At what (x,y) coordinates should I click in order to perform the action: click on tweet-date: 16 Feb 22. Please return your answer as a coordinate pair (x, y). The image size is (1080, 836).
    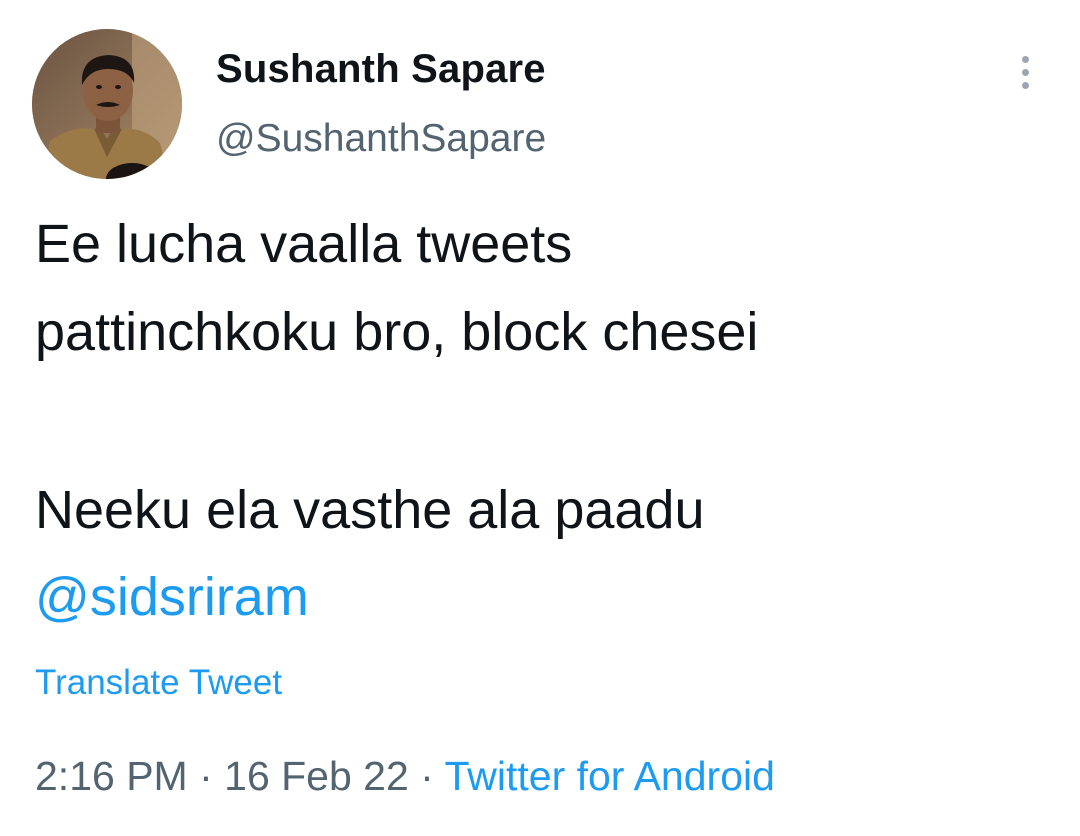
    Looking at the image, I should click on (316, 776).